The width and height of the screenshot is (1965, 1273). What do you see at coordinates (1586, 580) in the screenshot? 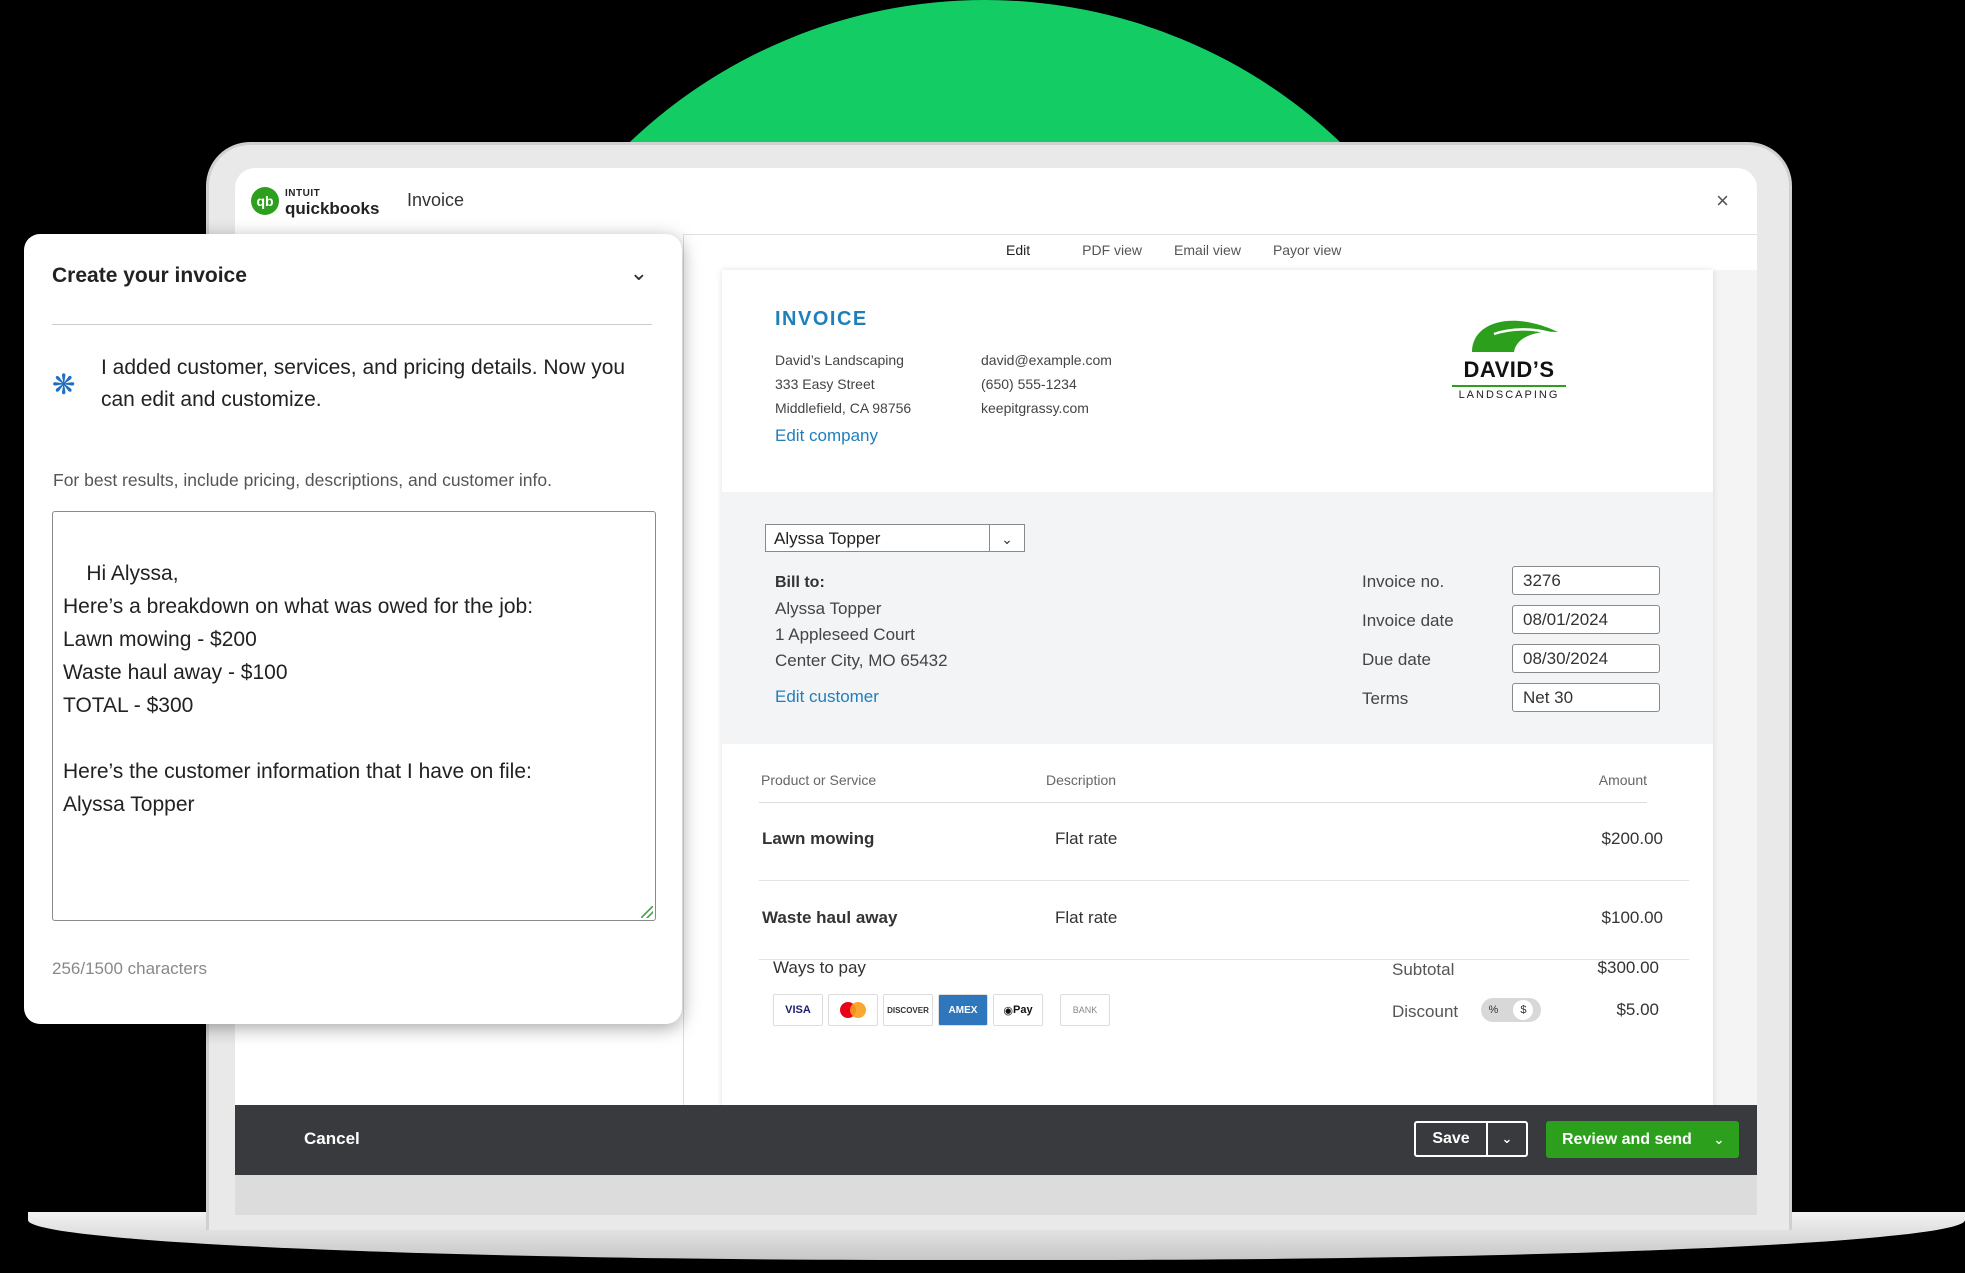
I see `invoice-no-field: 3276` at bounding box center [1586, 580].